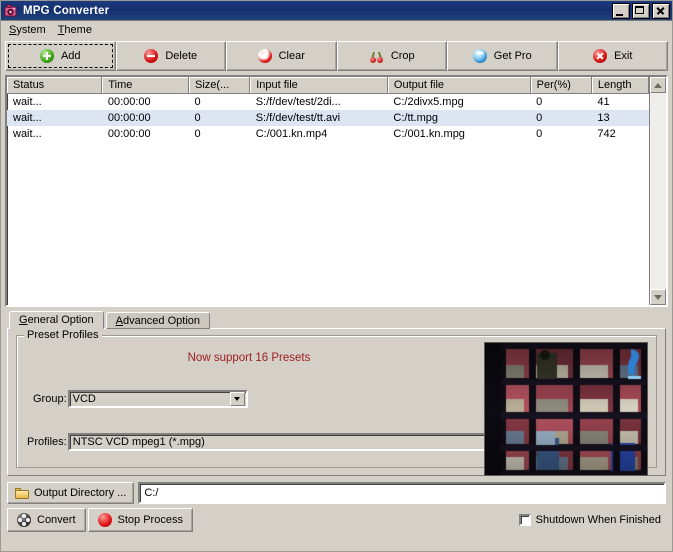  Describe the element at coordinates (524, 520) in the screenshot. I see `shutdown-checkbox` at that location.